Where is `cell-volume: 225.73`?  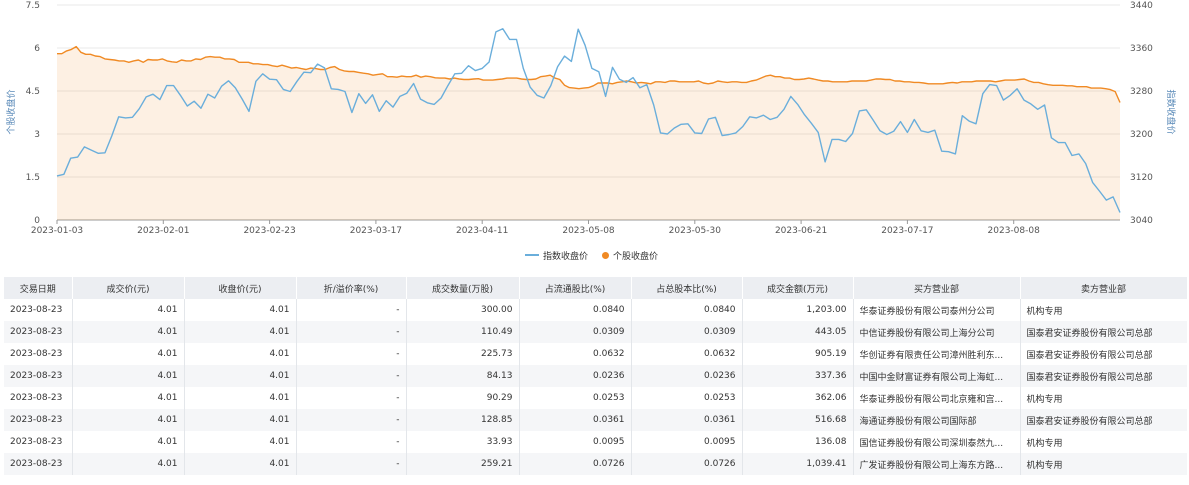
cell-volume: 225.73 is located at coordinates (463, 354).